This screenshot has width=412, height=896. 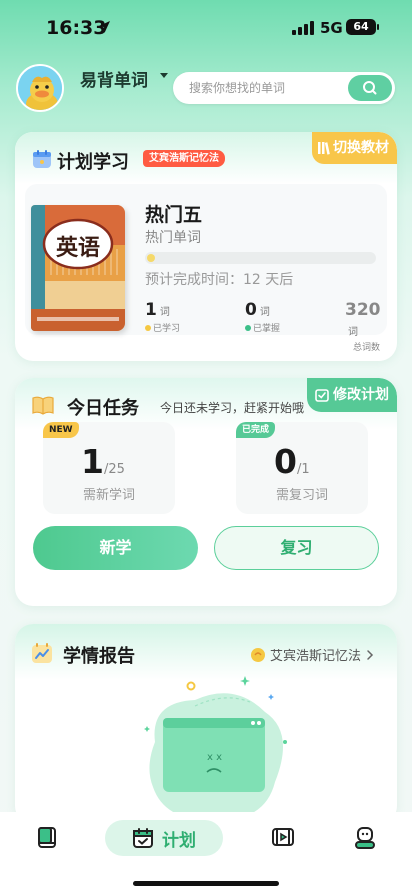 I want to click on completion-eta: 预计完成时间：12 天后, so click(x=219, y=280).